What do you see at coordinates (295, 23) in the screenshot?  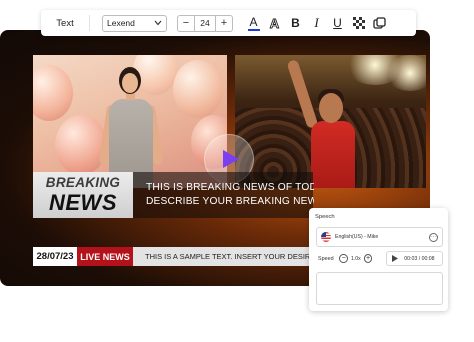 I see `bold-icon: B` at bounding box center [295, 23].